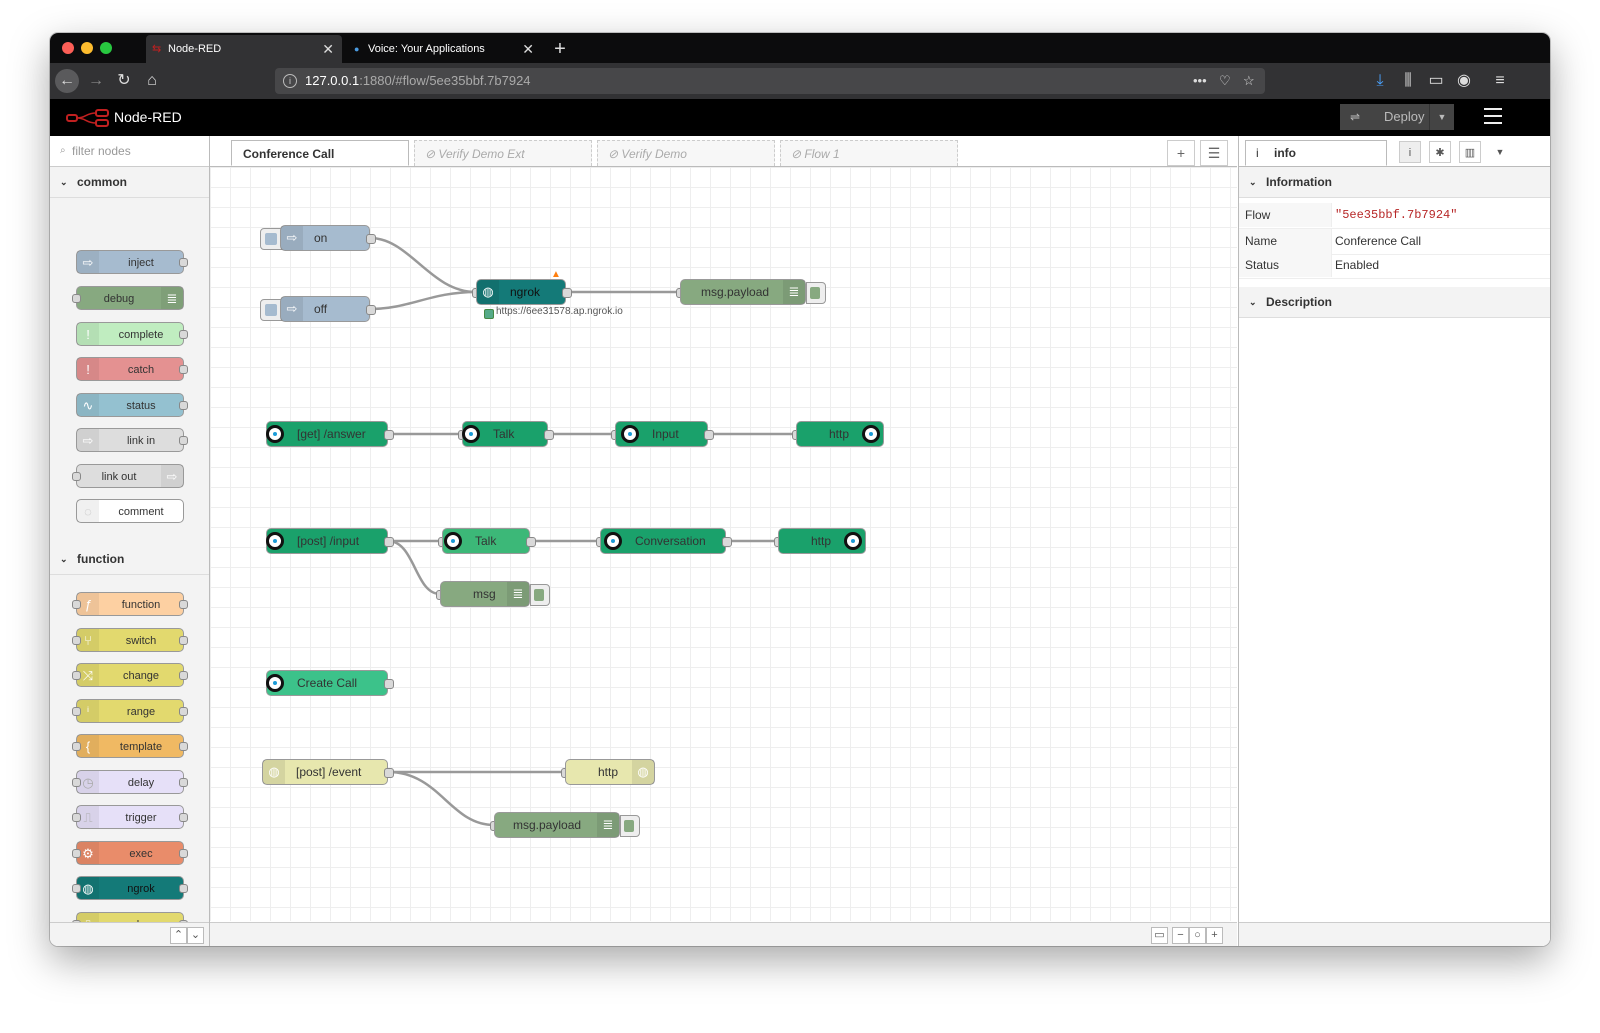 This screenshot has width=1600, height=1033. Describe the element at coordinates (132, 440) in the screenshot. I see `palette-node-link-in: ⇨ link in` at that location.